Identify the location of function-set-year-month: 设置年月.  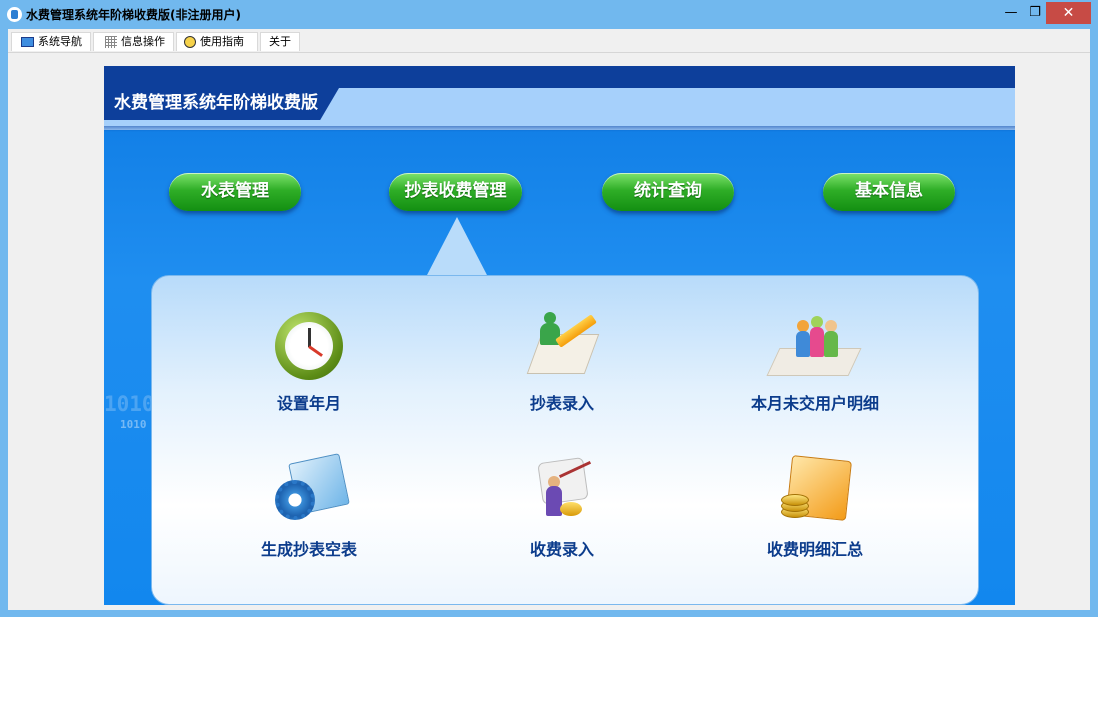
(309, 362).